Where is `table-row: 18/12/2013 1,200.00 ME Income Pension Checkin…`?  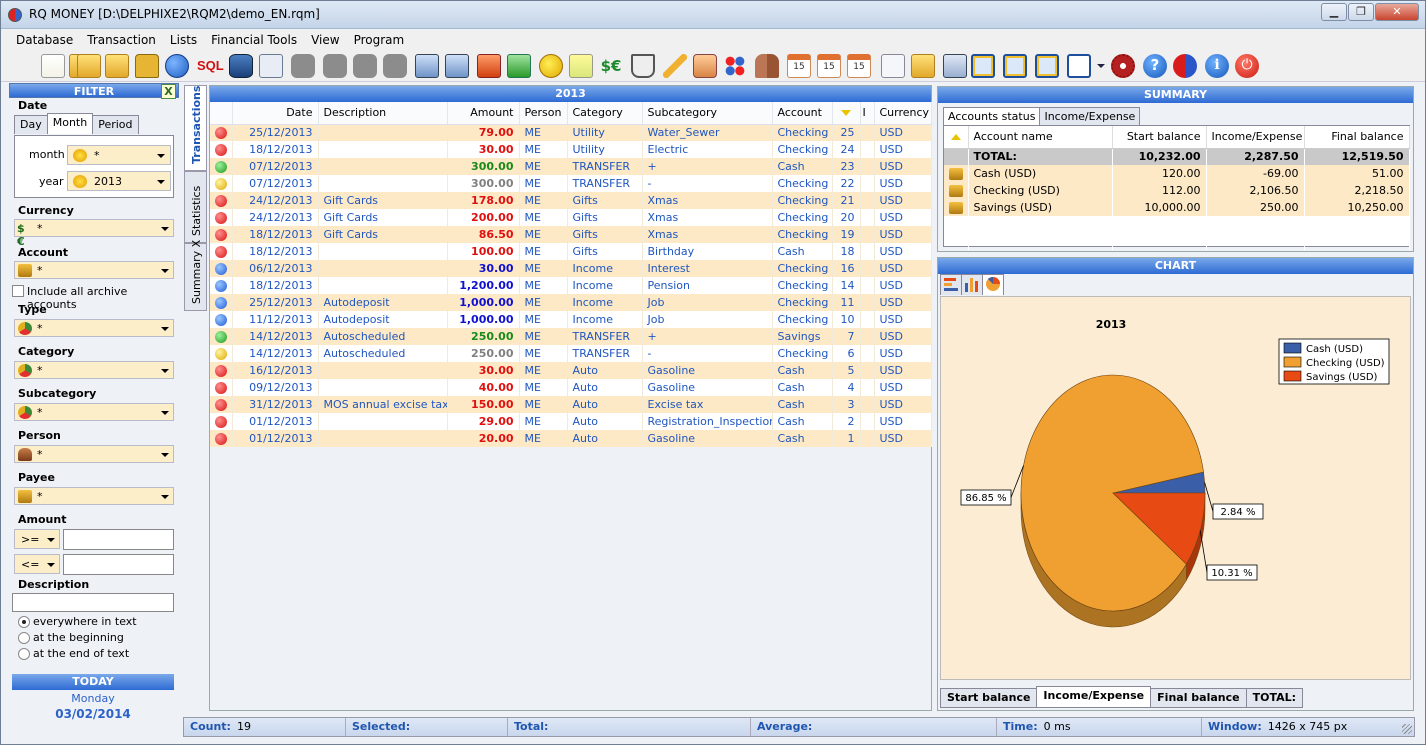 table-row: 18/12/2013 1,200.00 ME Income Pension Checkin… is located at coordinates (571, 285).